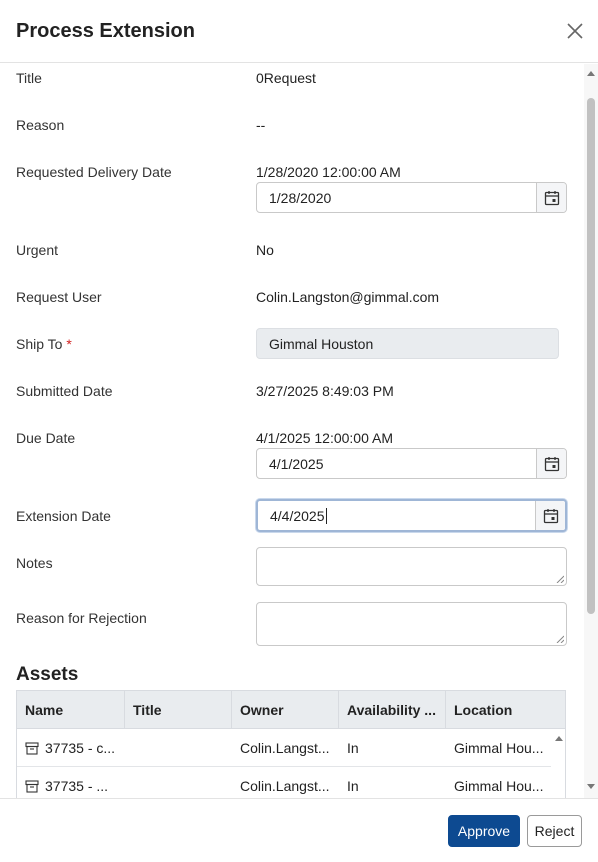 Image resolution: width=598 pixels, height=862 pixels. What do you see at coordinates (81, 618) in the screenshot?
I see `reason-for-rejection-label: Reason for Rejection` at bounding box center [81, 618].